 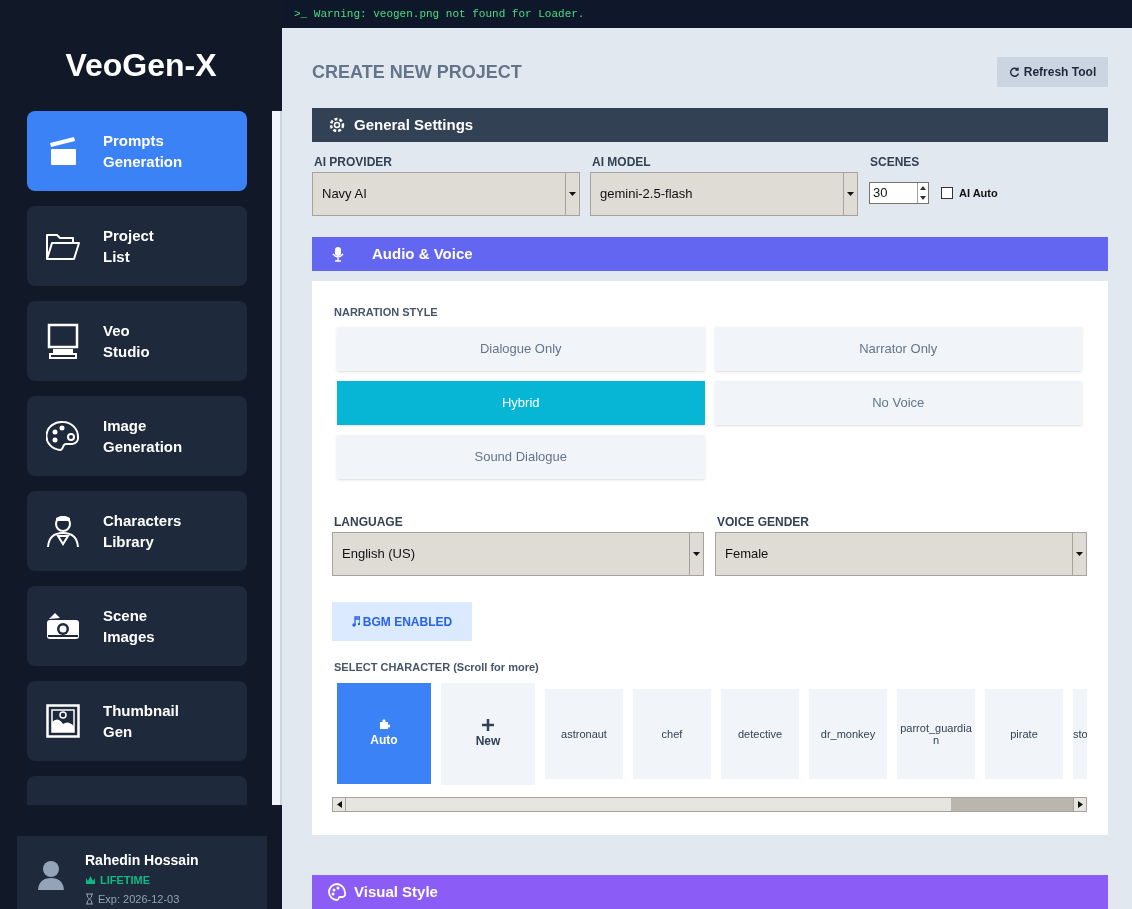 I want to click on nav-item: Prompts Generation, so click(x=137, y=151).